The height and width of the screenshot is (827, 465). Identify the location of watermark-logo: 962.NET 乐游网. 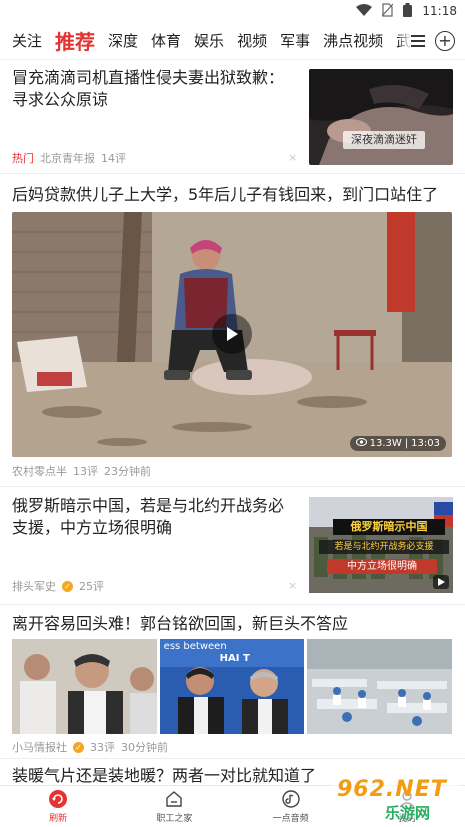
(396, 799).